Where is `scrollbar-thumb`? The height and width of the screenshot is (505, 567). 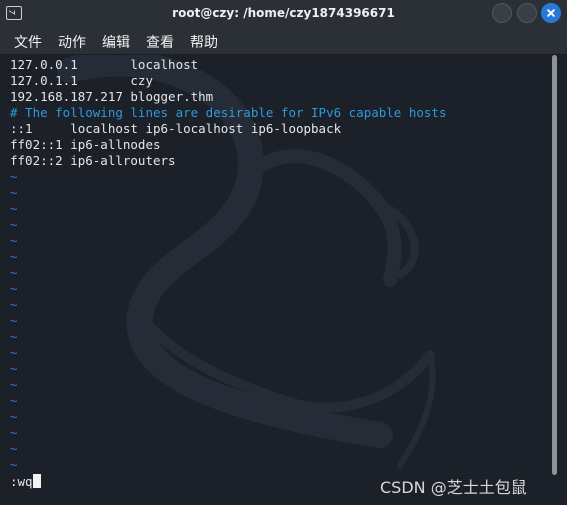
scrollbar-thumb is located at coordinates (554, 265).